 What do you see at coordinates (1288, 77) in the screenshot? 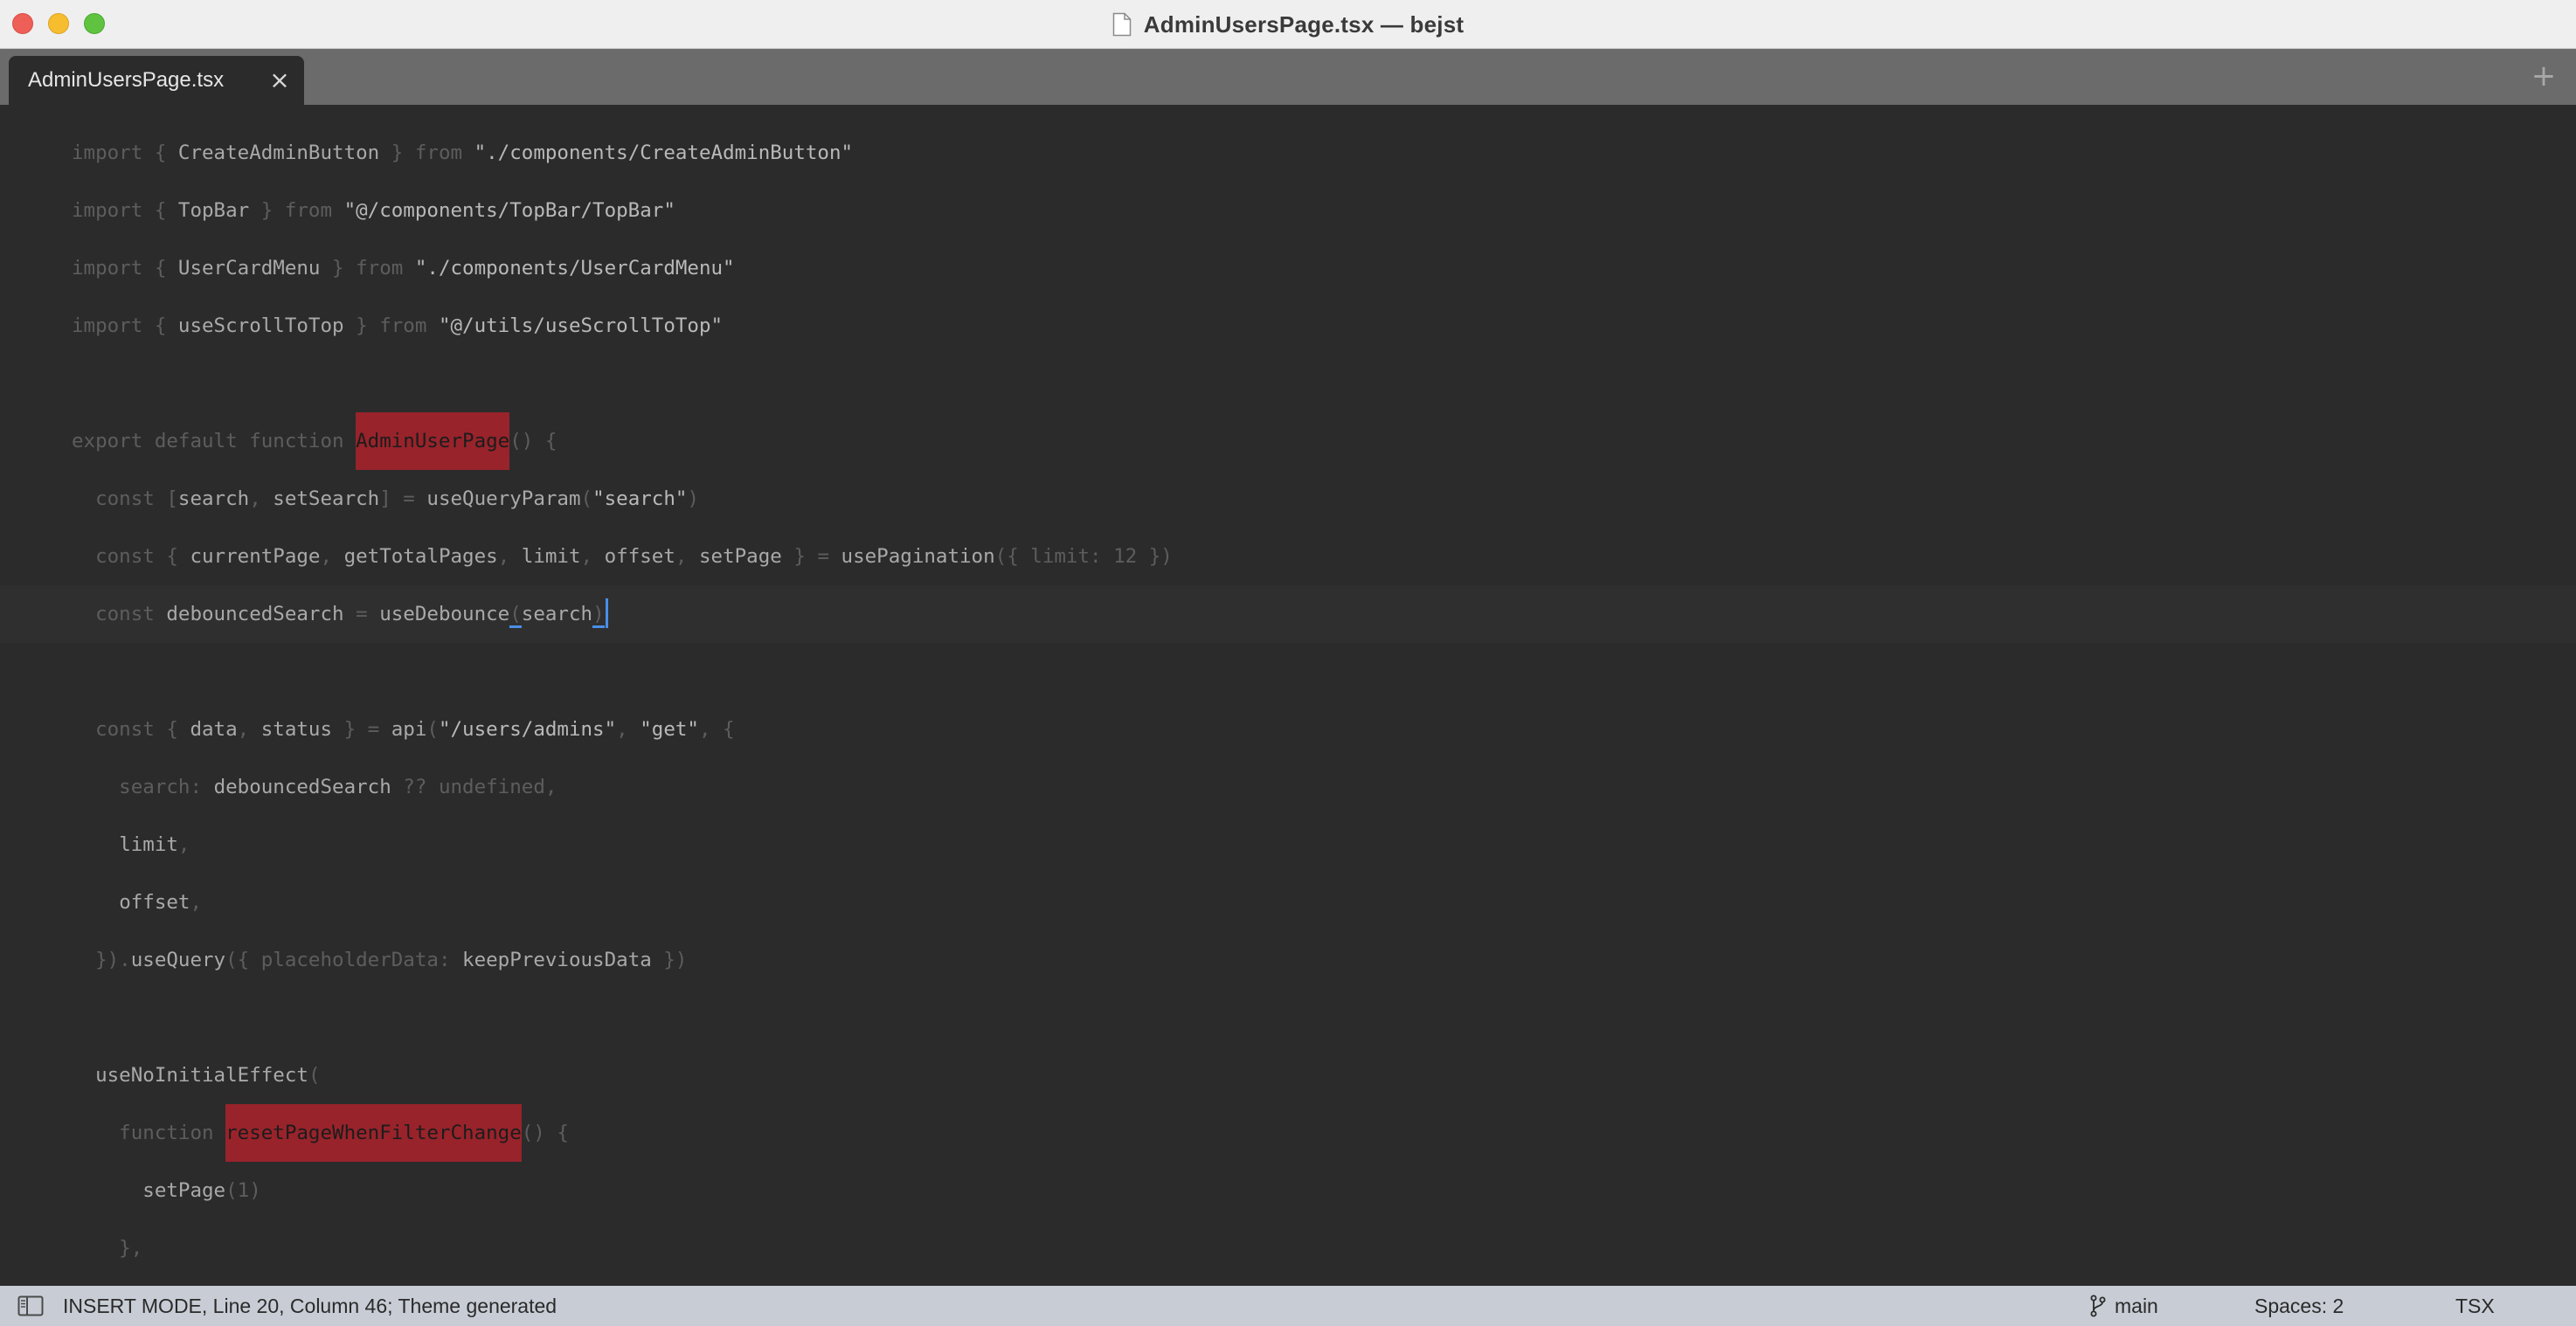
I see `tab-bar: AdminUsersPage.tsx × +` at bounding box center [1288, 77].